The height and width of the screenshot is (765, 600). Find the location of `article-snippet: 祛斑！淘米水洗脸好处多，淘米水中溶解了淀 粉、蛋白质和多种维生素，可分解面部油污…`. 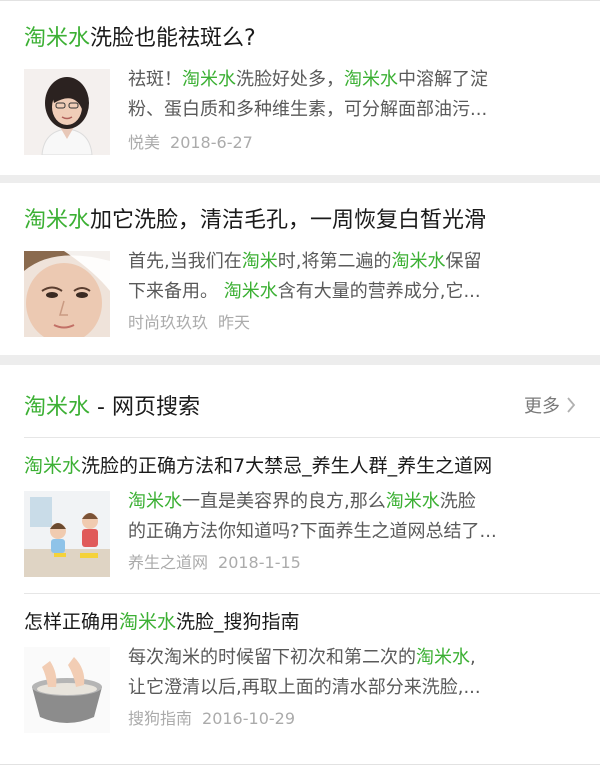

article-snippet: 祛斑！淘米水洗脸好处多，淘米水中溶解了淀 粉、蛋白质和多种维生素，可分解面部油污… is located at coordinates (352, 95).